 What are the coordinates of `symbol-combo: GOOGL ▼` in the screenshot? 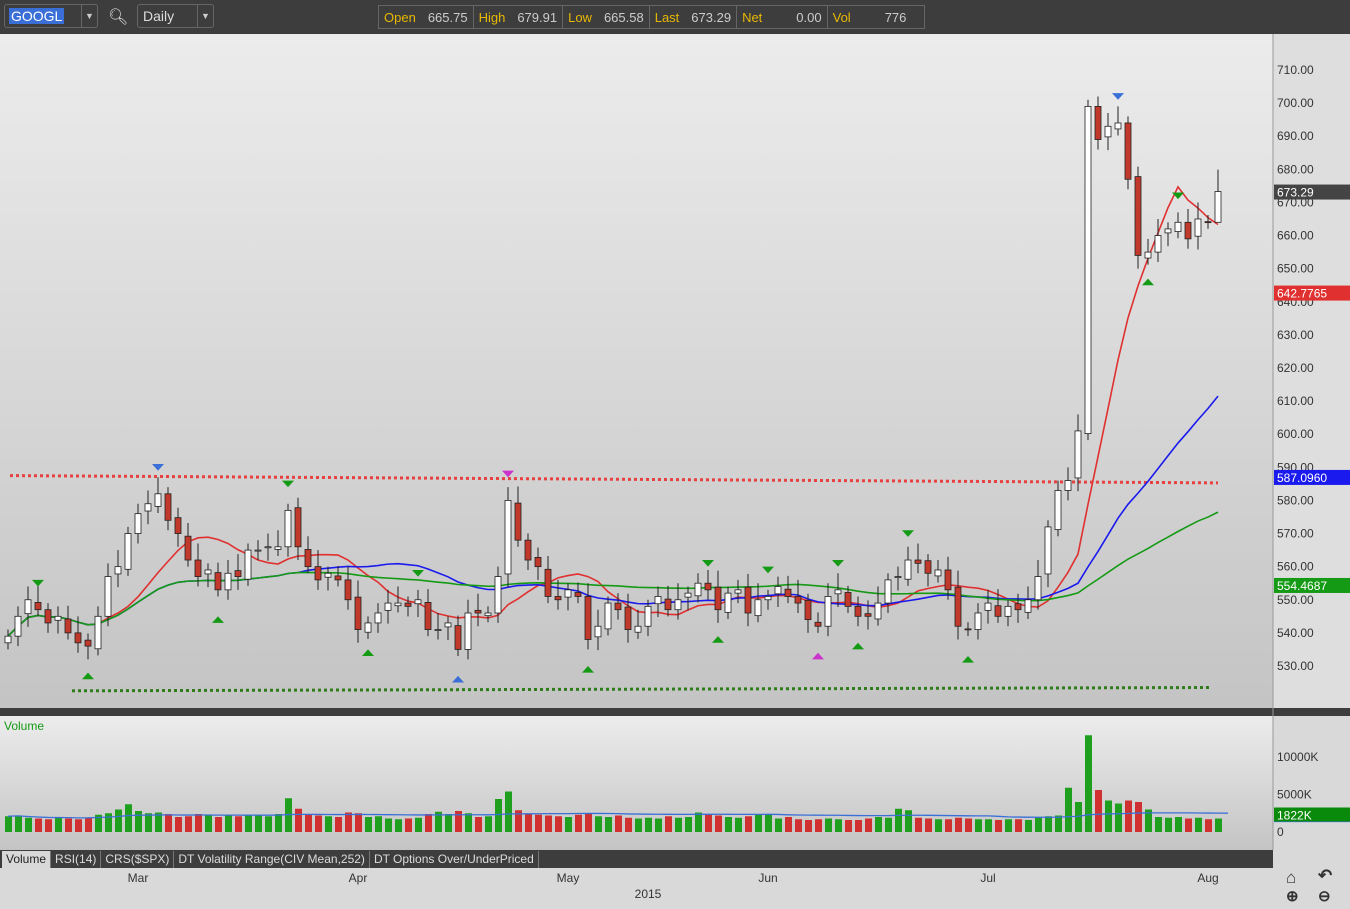 It's located at (51, 16).